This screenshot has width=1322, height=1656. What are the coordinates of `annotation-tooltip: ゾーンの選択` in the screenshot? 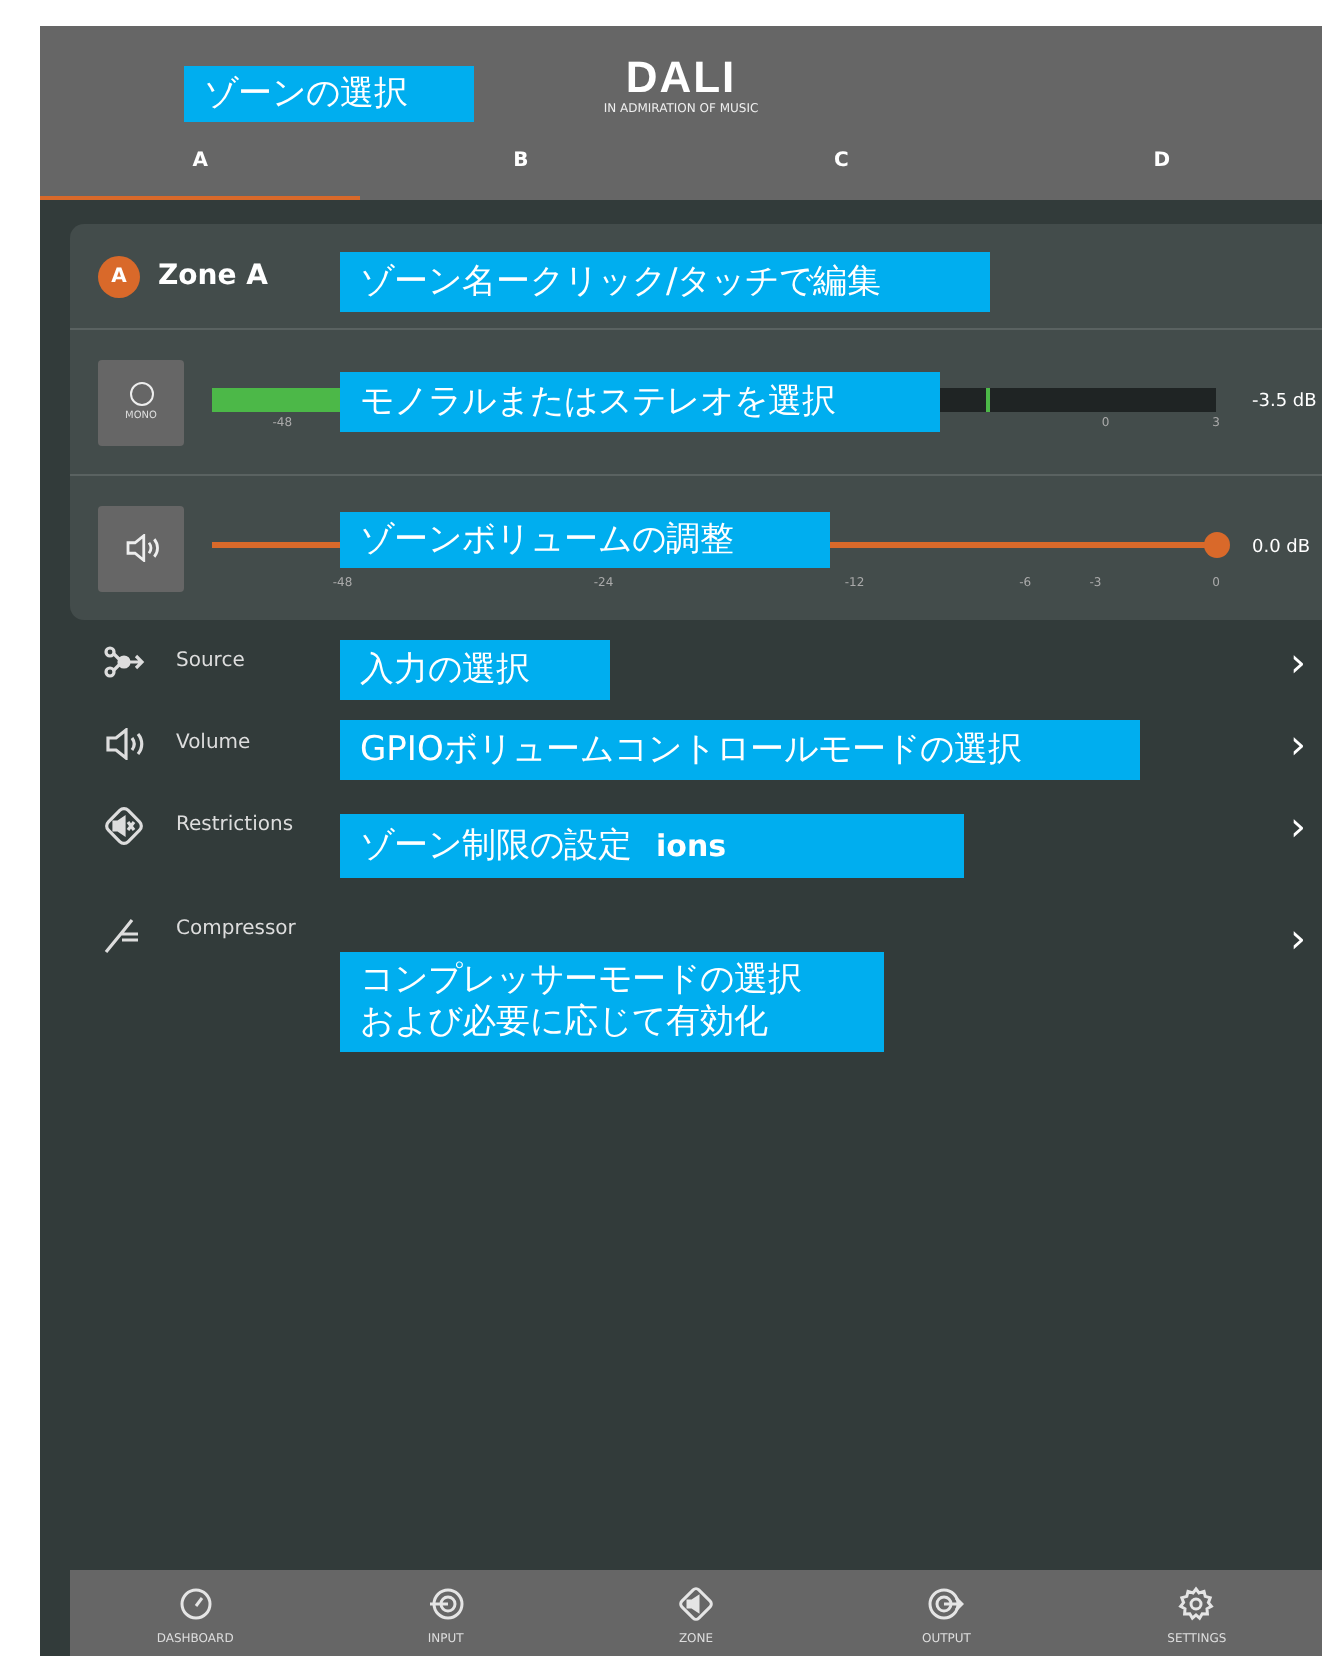 It's located at (329, 94).